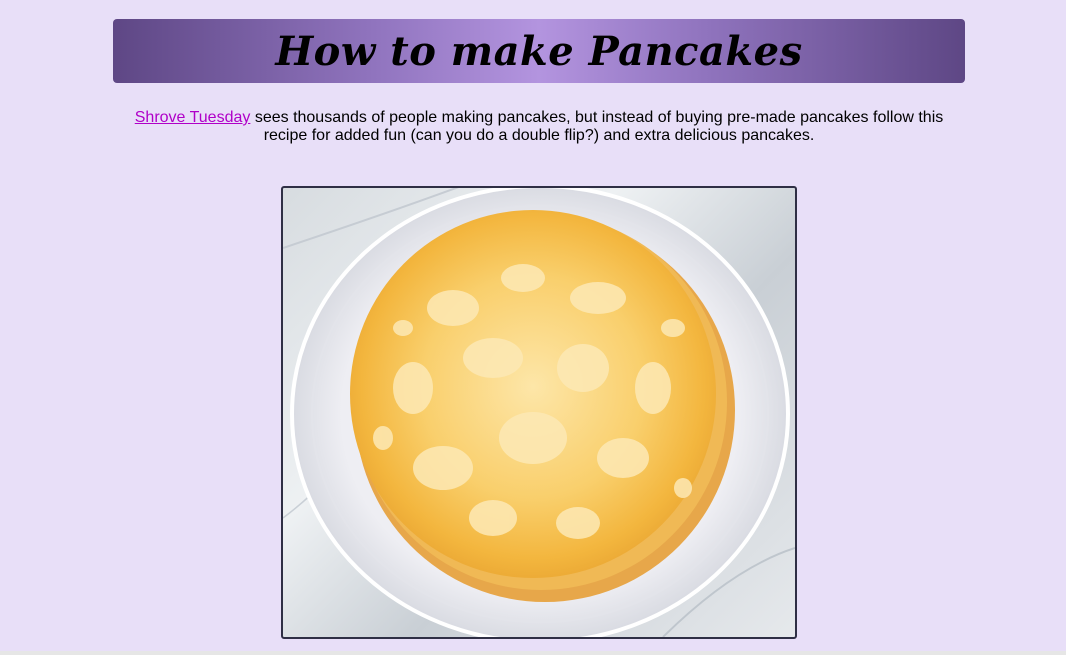  What do you see at coordinates (193, 117) in the screenshot?
I see `shrove-tuesday-link: Shrove Tuesday` at bounding box center [193, 117].